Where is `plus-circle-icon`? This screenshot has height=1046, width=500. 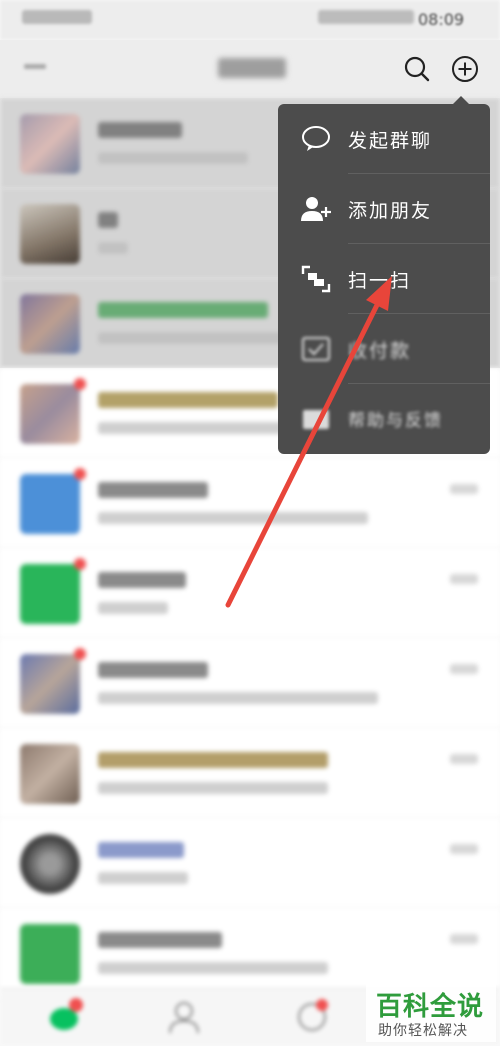
plus-circle-icon is located at coordinates (465, 69).